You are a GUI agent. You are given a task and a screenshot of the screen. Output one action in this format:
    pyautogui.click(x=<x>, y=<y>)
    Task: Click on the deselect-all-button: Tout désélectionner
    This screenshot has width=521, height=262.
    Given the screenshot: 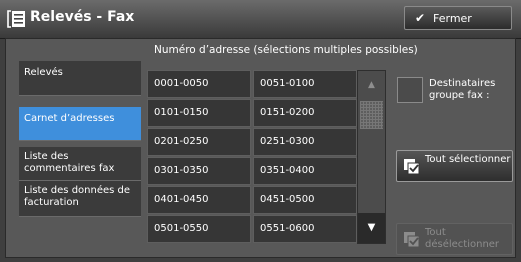 What is the action you would take?
    pyautogui.click(x=454, y=239)
    